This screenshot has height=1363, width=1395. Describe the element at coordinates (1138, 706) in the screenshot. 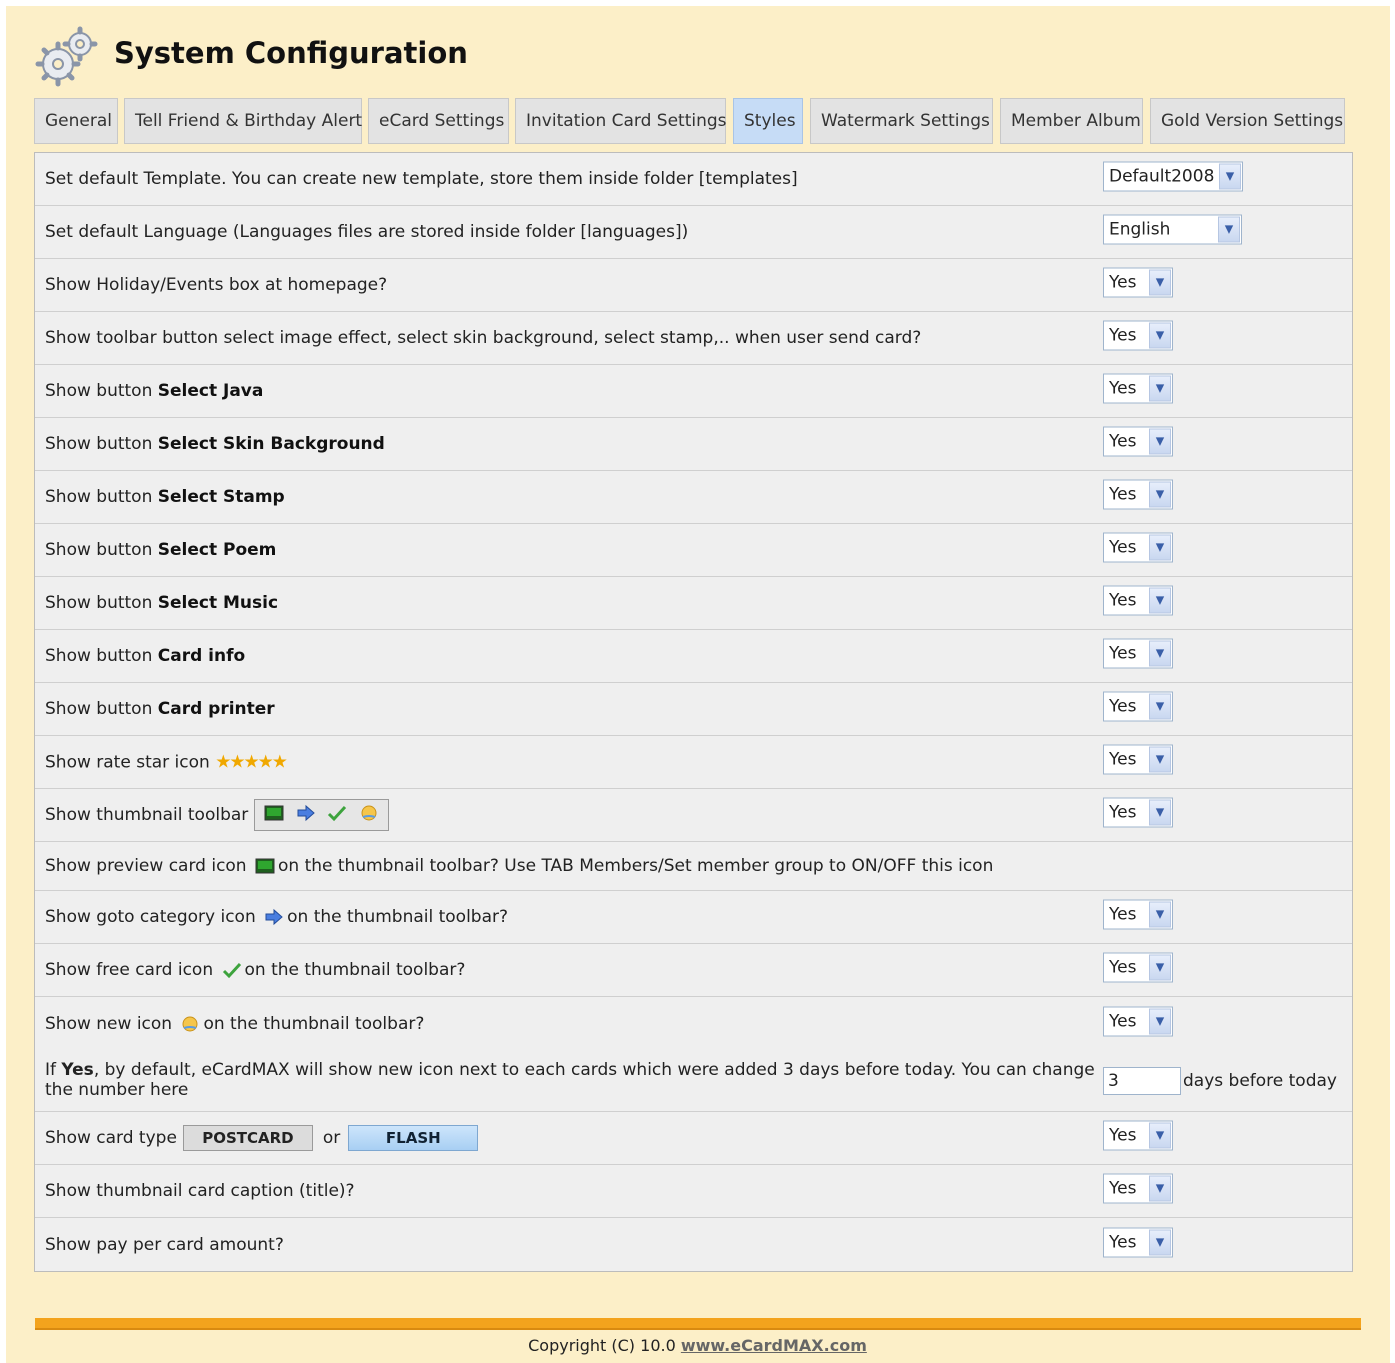

I see `card-printer-select: Yes ▼` at that location.